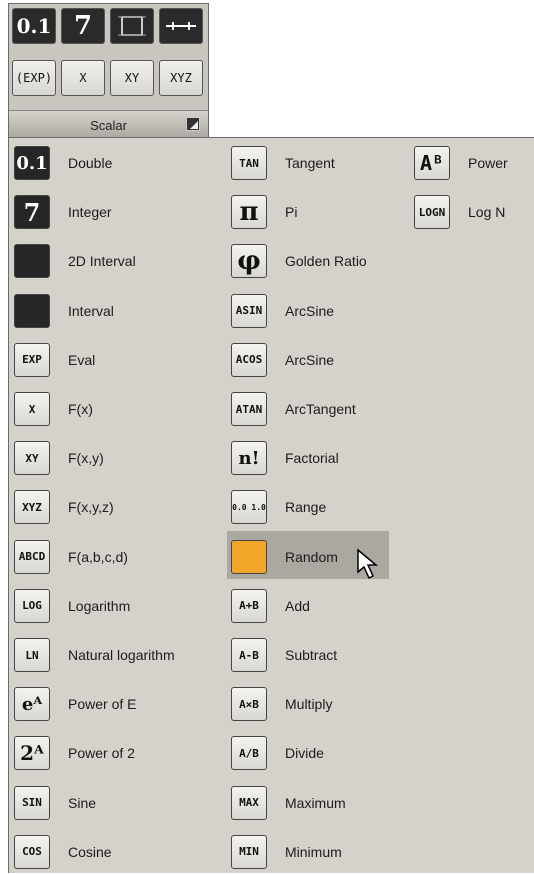  I want to click on tangent-icon: TAN, so click(249, 163).